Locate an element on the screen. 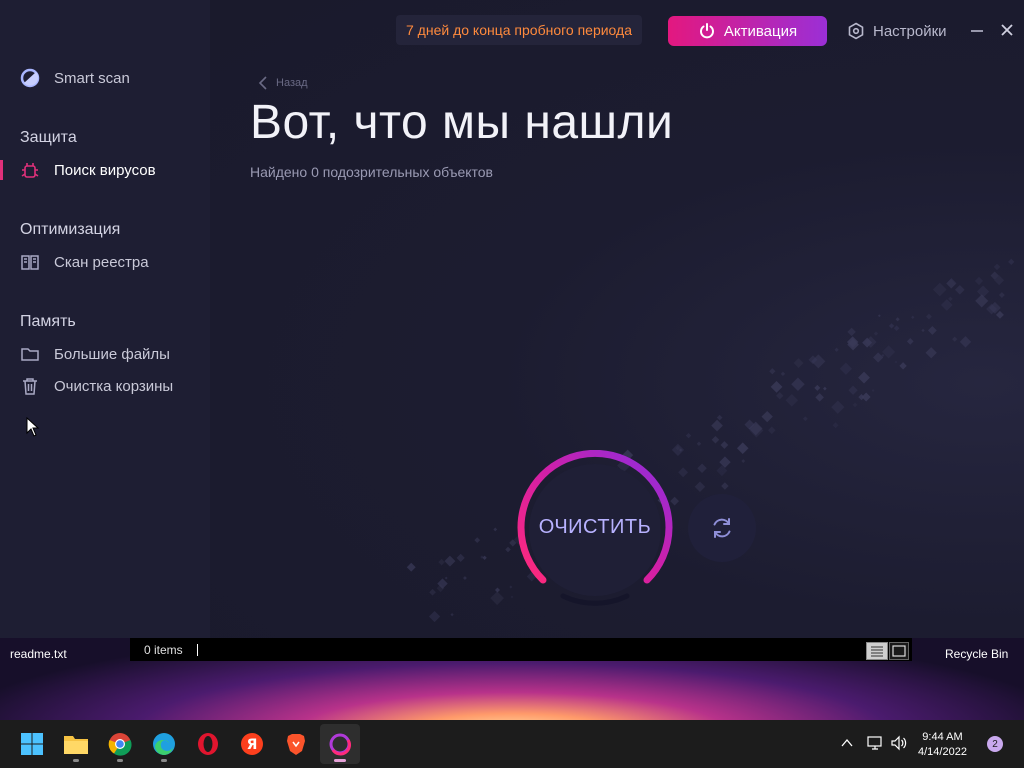 This screenshot has height=768, width=1024. sidebar-item-label: Очистка корзины is located at coordinates (114, 386).